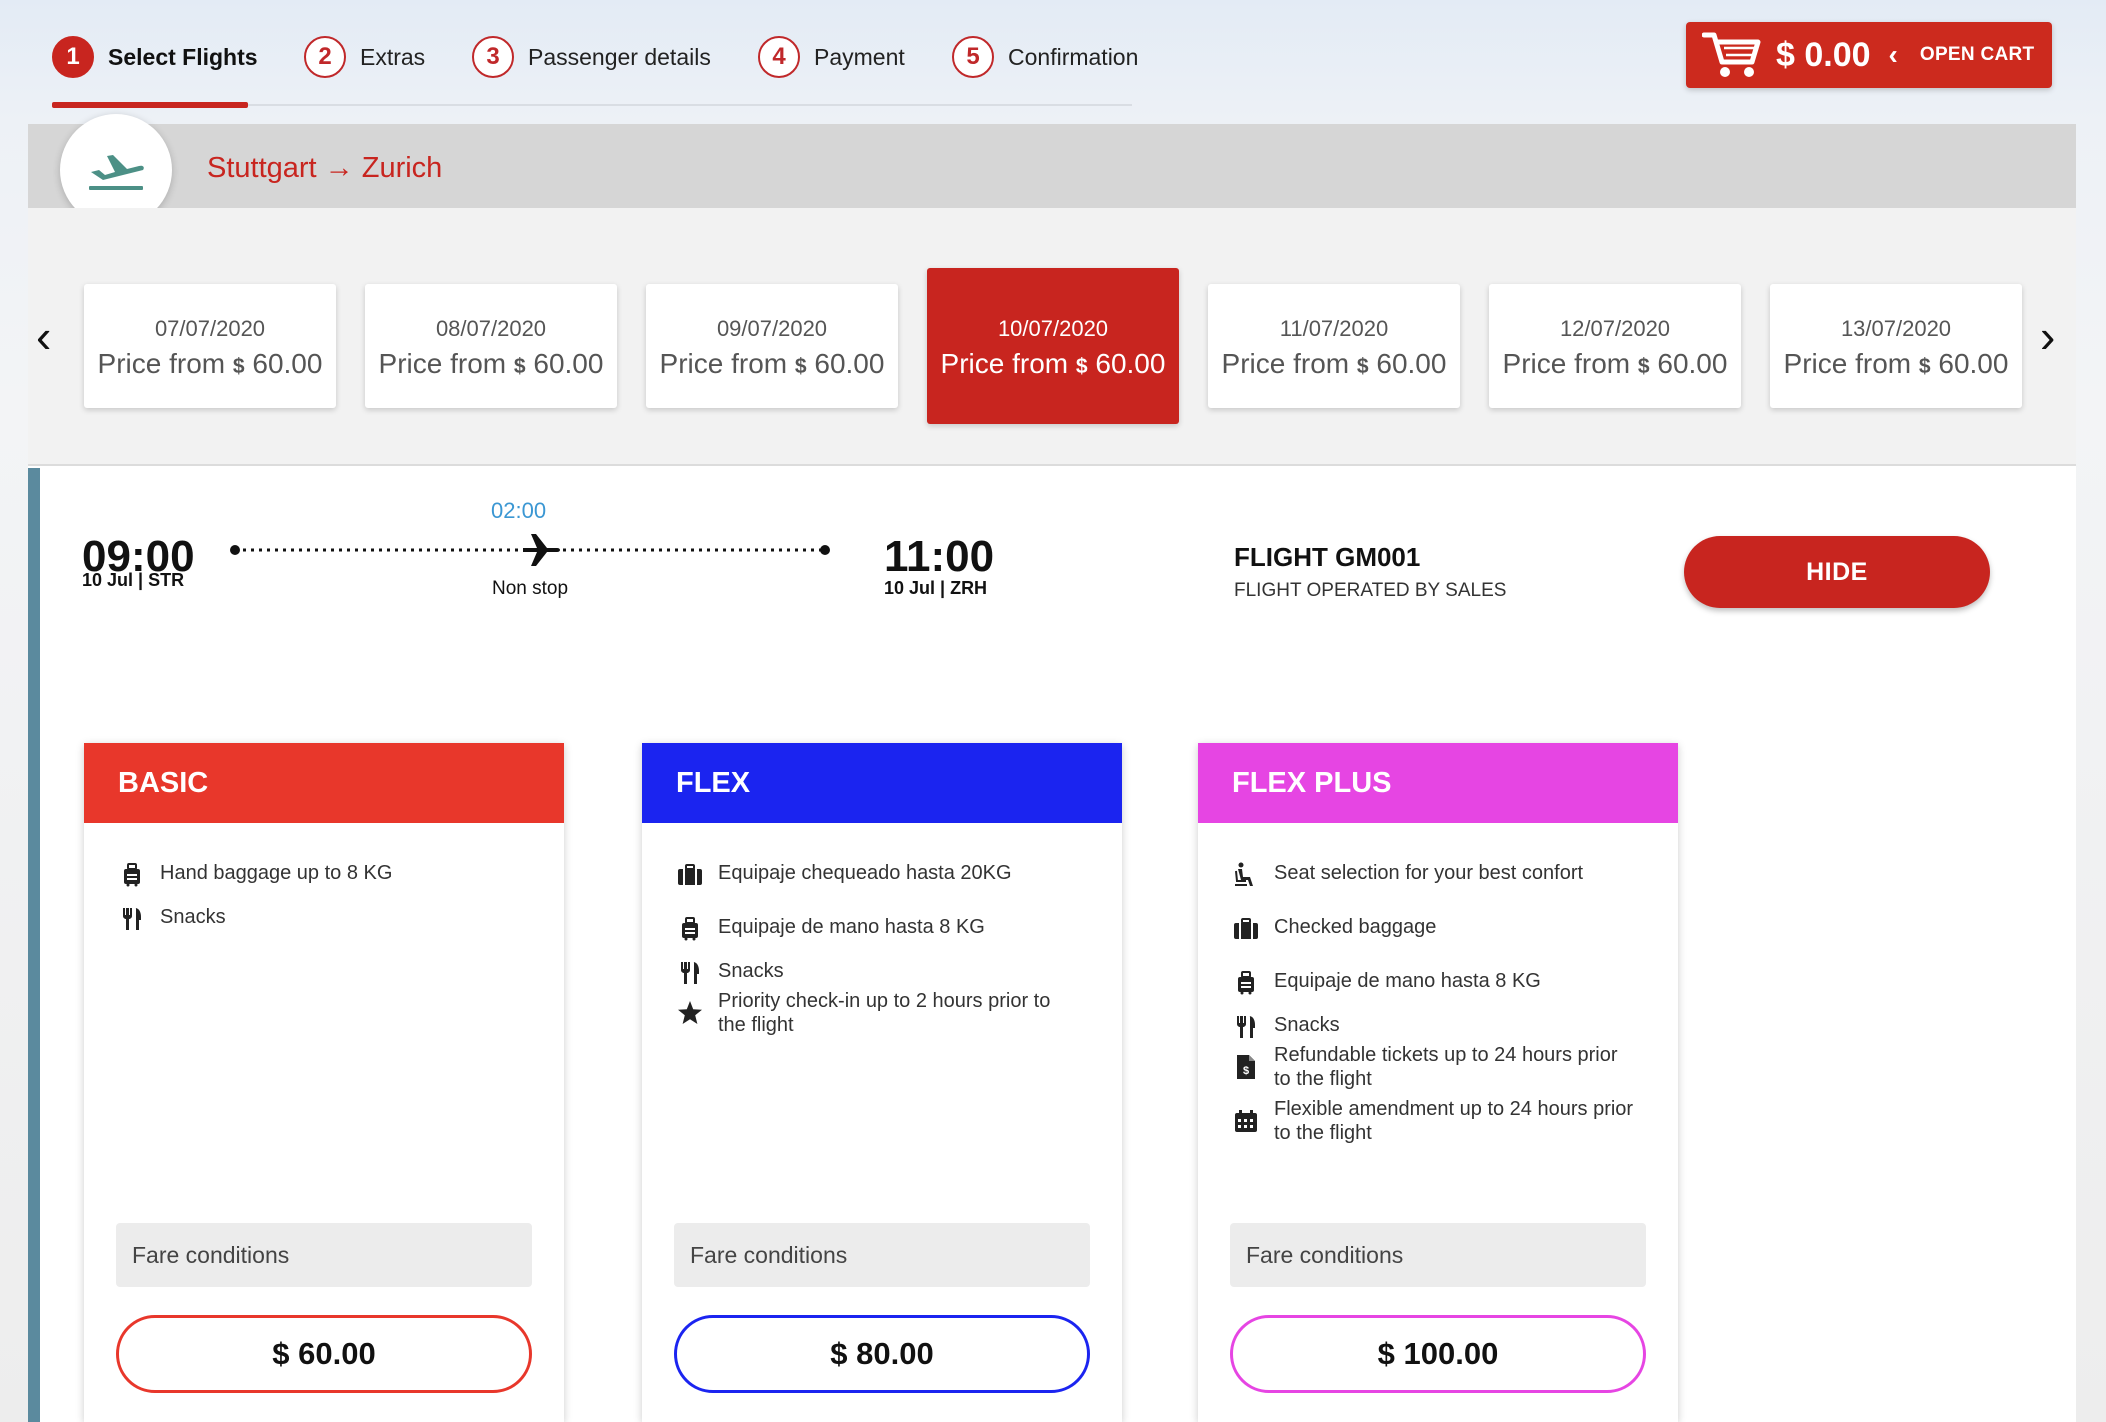 Image resolution: width=2106 pixels, height=1422 pixels. I want to click on date-card: 08/07/2020 Price from $ 60.00, so click(491, 346).